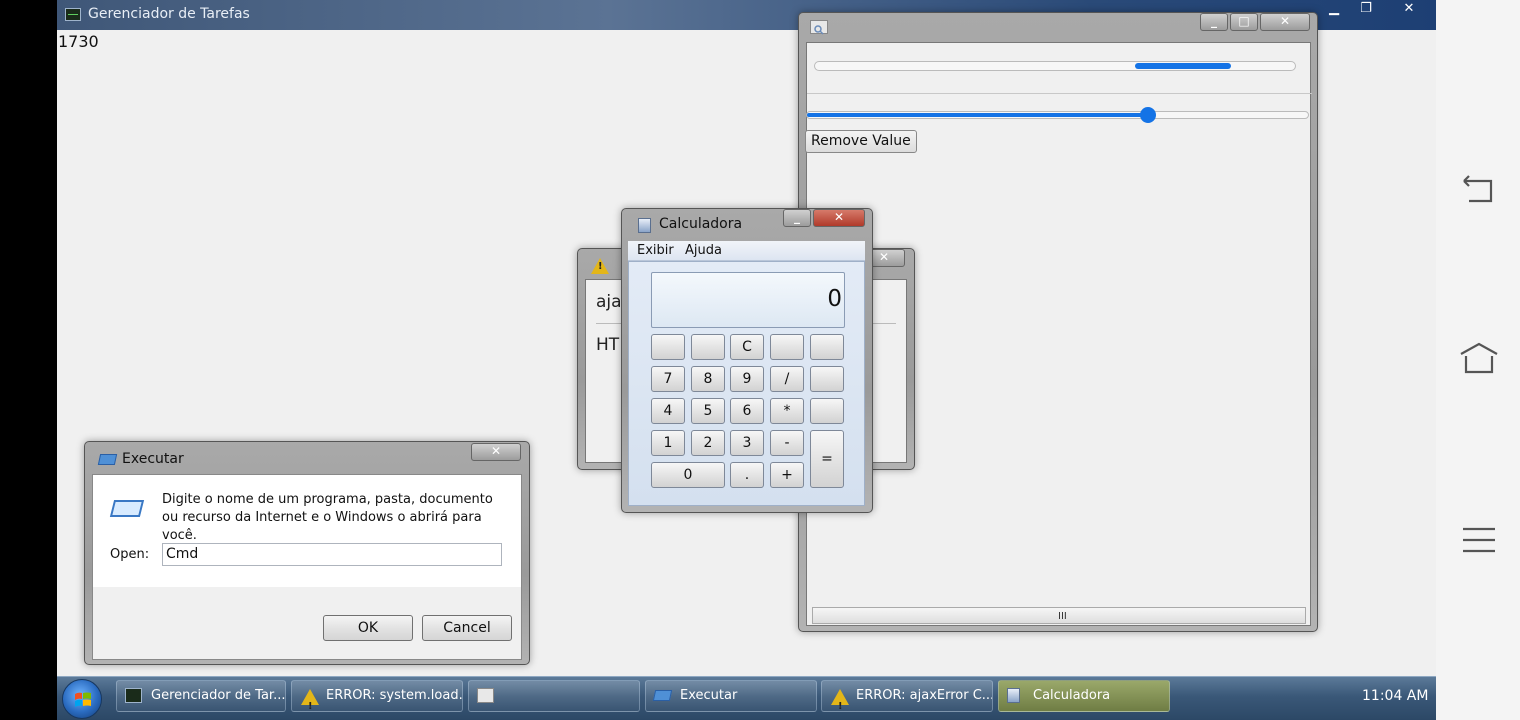 This screenshot has width=1520, height=720. What do you see at coordinates (1366, 10) in the screenshot?
I see `restore-button: ❐` at bounding box center [1366, 10].